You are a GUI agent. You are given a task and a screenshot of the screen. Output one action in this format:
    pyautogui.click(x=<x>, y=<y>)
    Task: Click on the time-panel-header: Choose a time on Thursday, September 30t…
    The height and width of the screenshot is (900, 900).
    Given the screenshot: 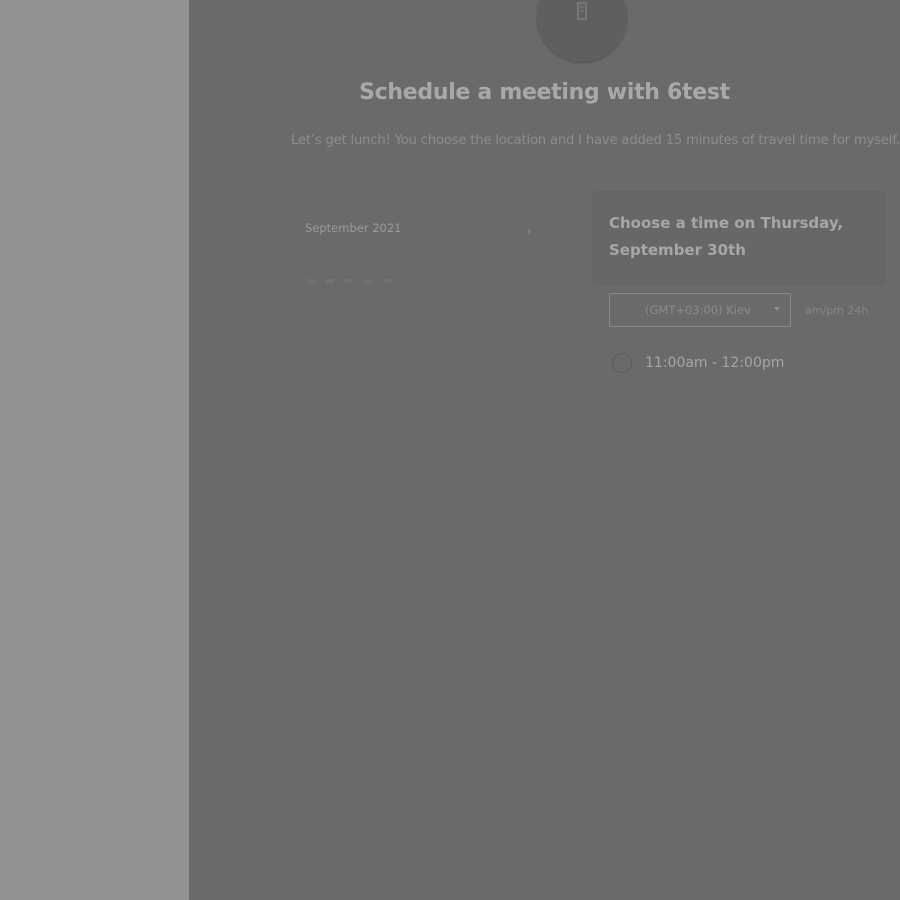 What is the action you would take?
    pyautogui.click(x=739, y=238)
    